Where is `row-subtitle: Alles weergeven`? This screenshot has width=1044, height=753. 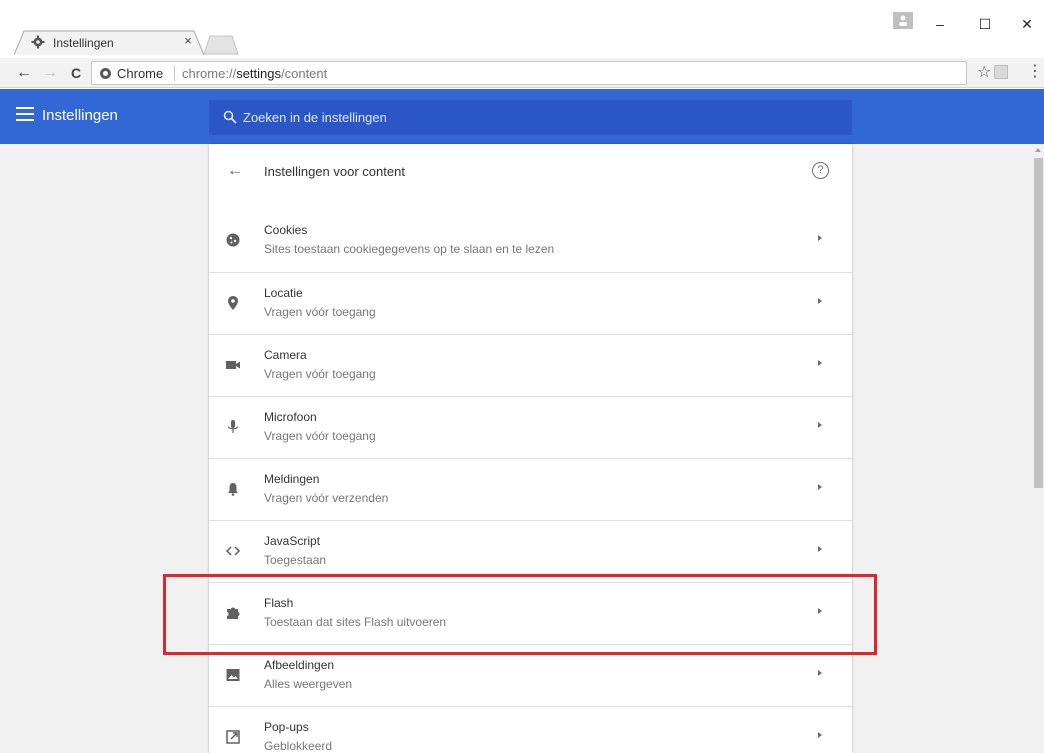
row-subtitle: Alles weergeven is located at coordinates (308, 684).